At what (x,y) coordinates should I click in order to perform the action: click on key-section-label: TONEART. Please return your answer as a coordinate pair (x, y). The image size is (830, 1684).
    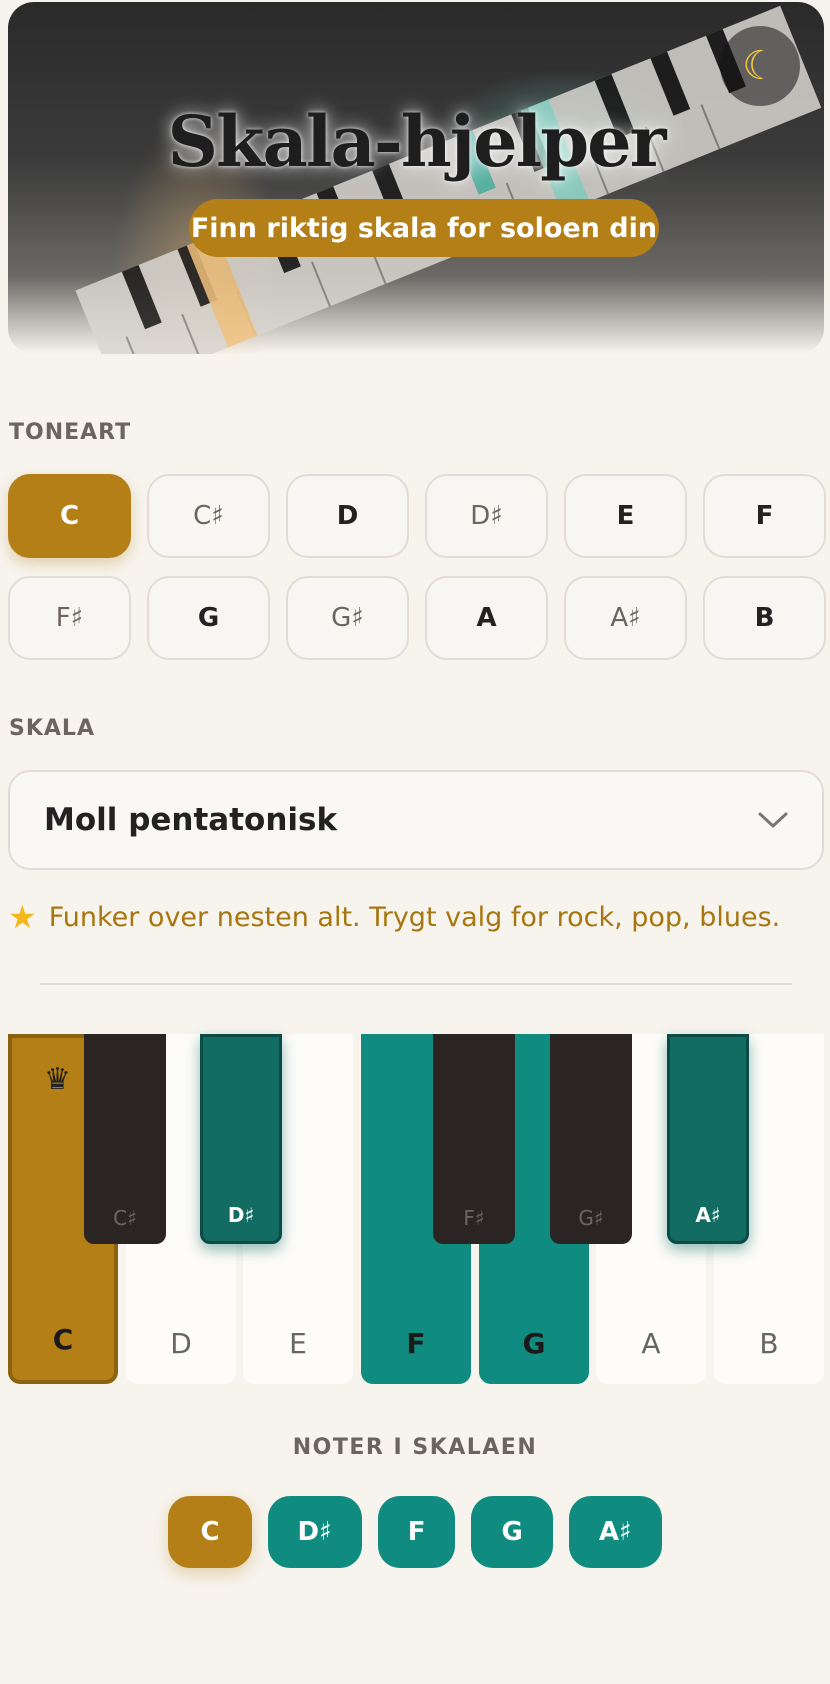
    Looking at the image, I should click on (70, 432).